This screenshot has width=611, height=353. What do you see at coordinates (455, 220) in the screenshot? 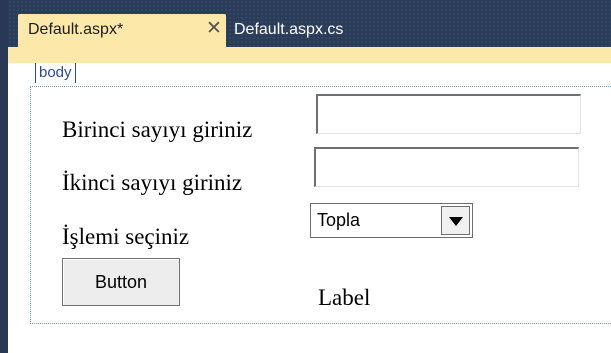
I see `chevron-down-icon` at bounding box center [455, 220].